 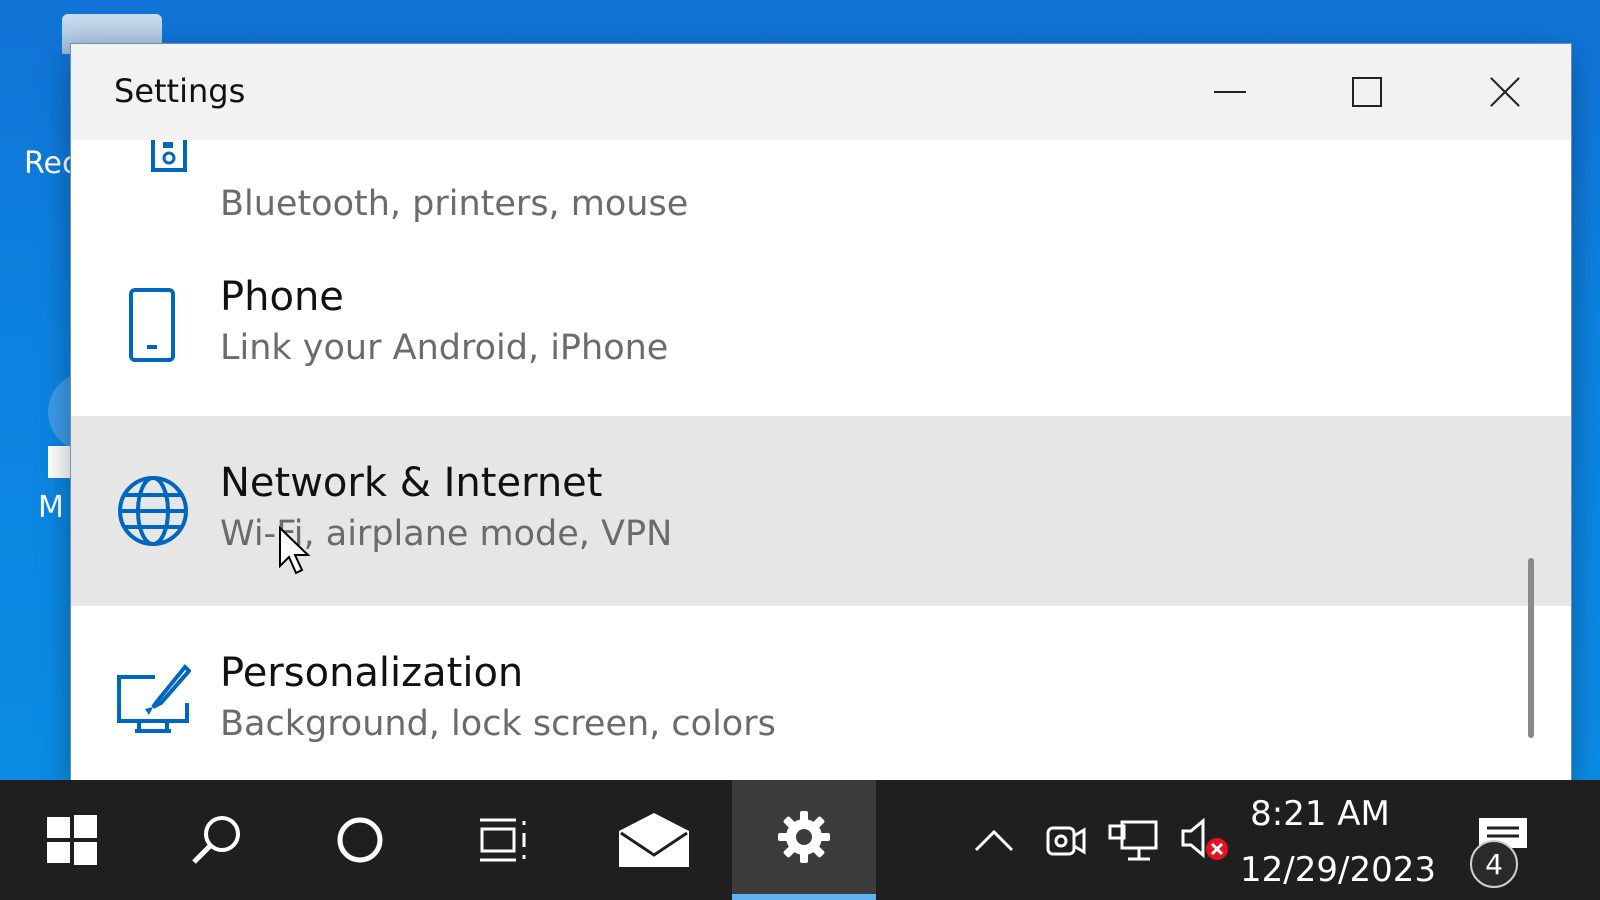 What do you see at coordinates (411, 483) in the screenshot?
I see `settings-item-title: Network & Internet` at bounding box center [411, 483].